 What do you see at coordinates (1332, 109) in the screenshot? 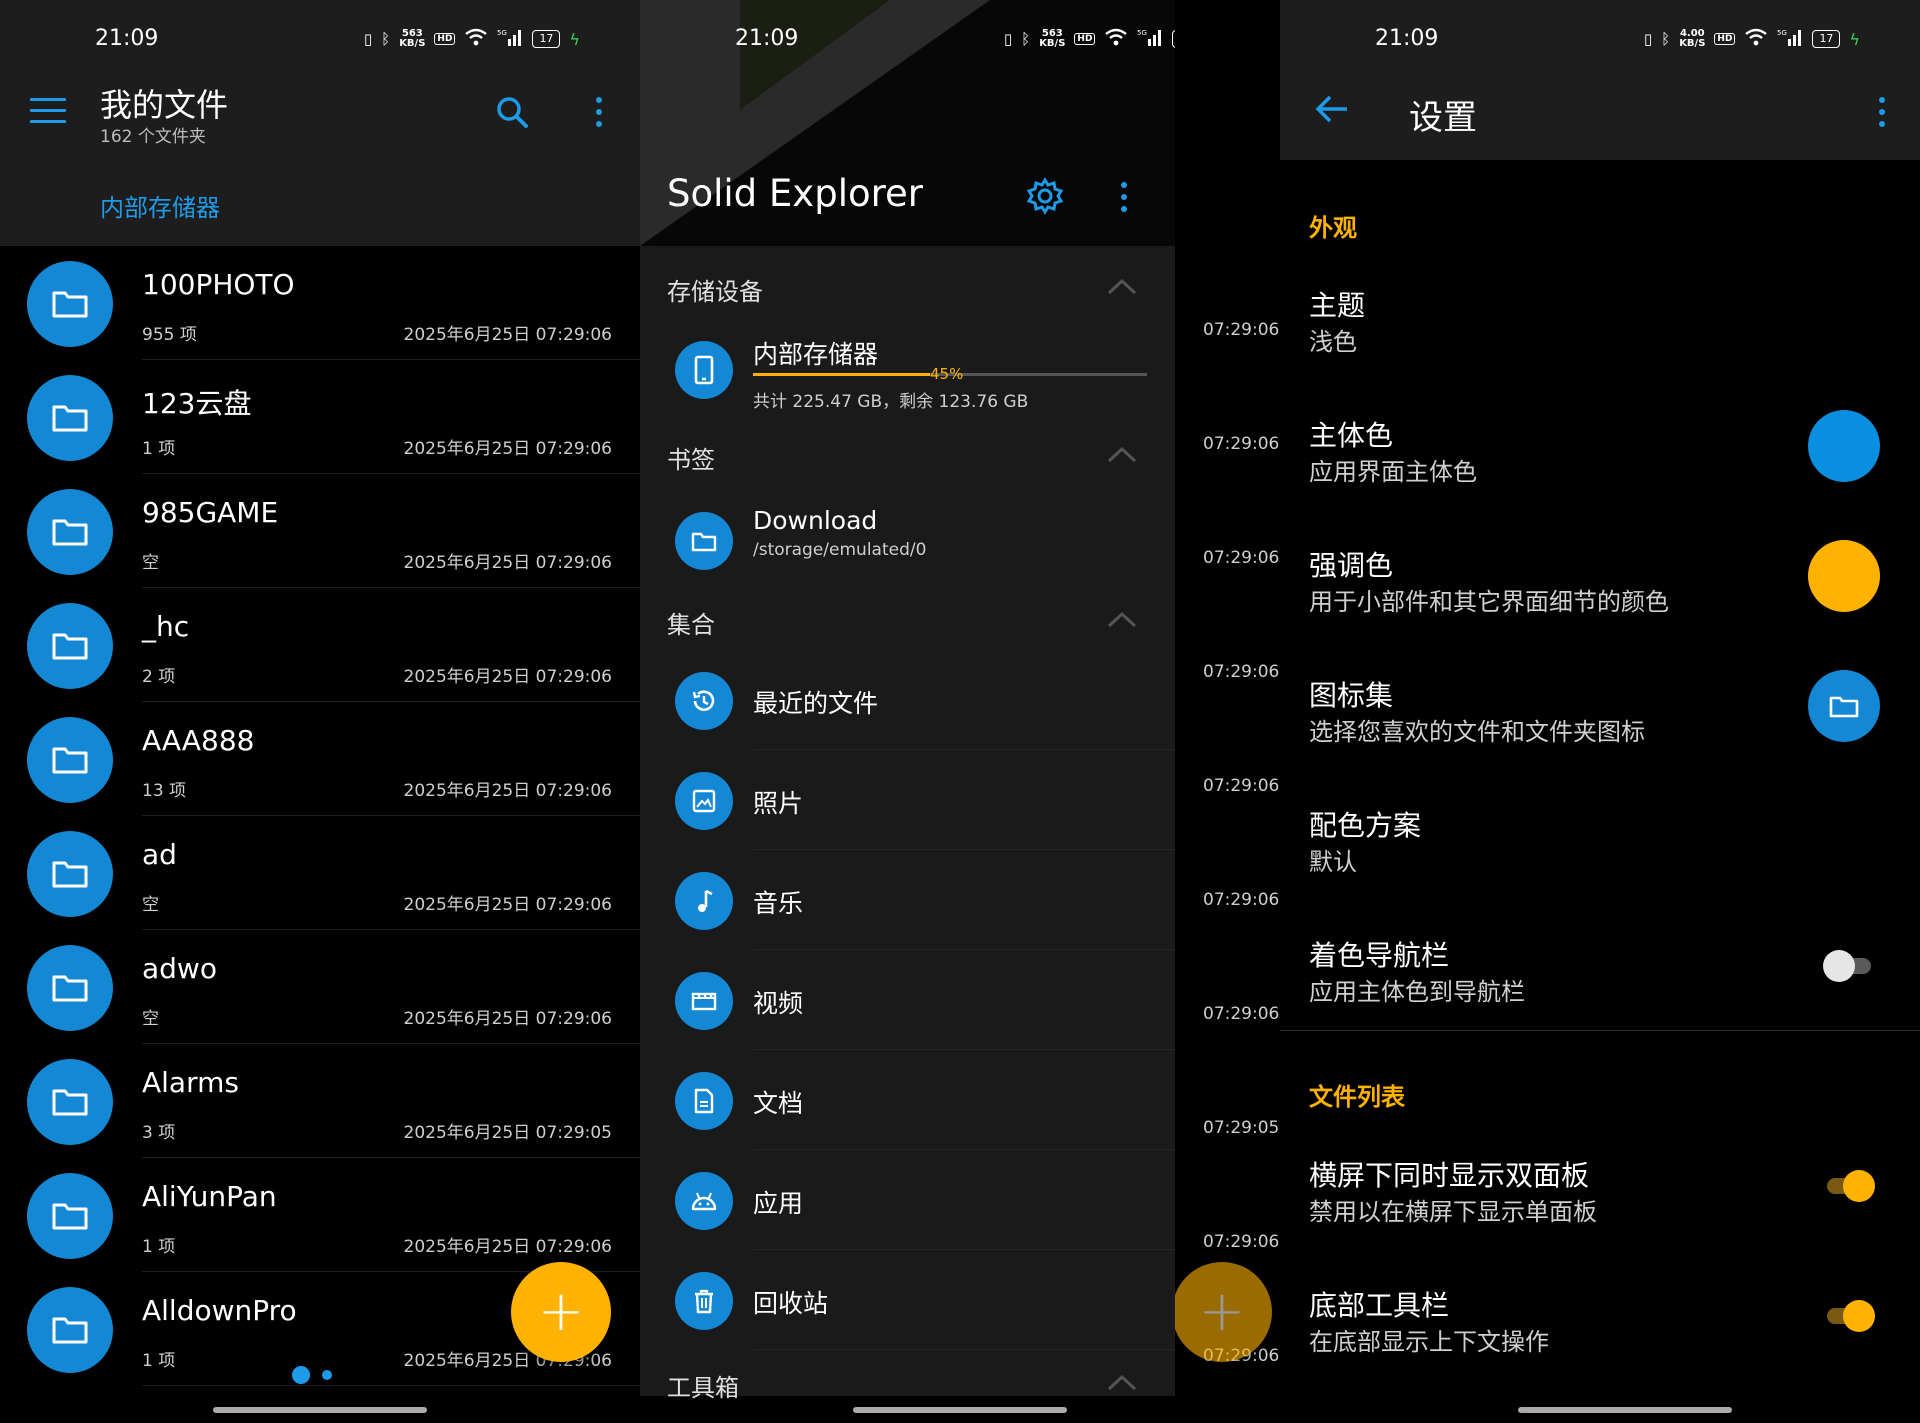
I see `back-arrow-icon` at bounding box center [1332, 109].